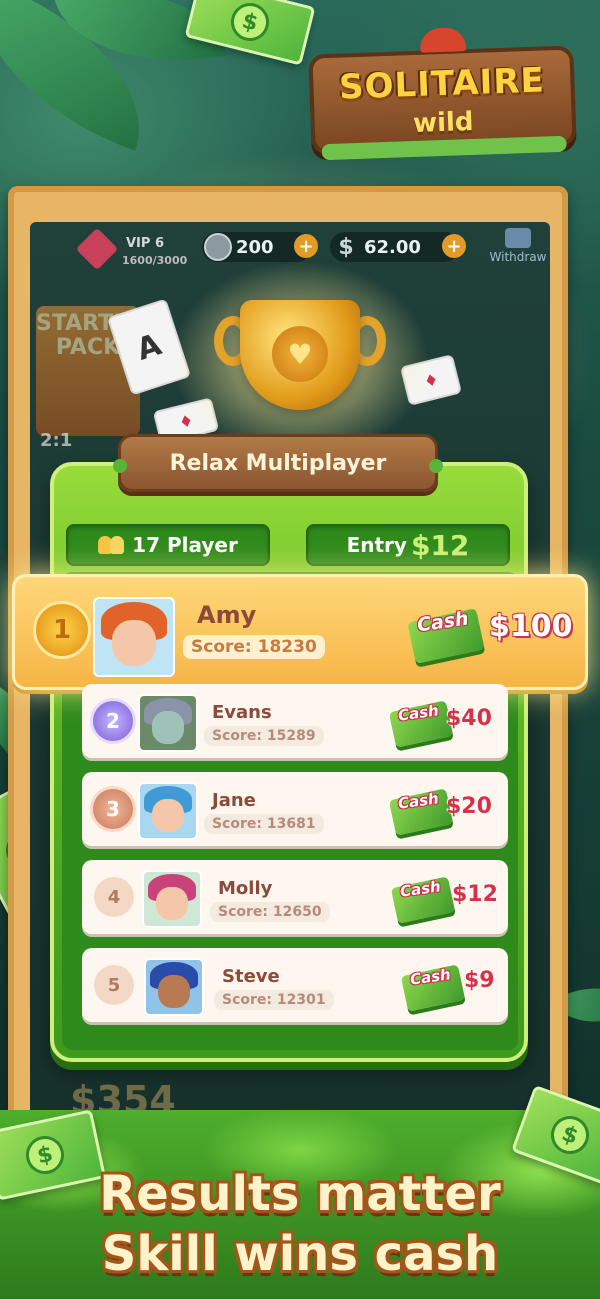  Describe the element at coordinates (300, 1254) in the screenshot. I see `tagline-line-2: Skill wins cash` at that location.